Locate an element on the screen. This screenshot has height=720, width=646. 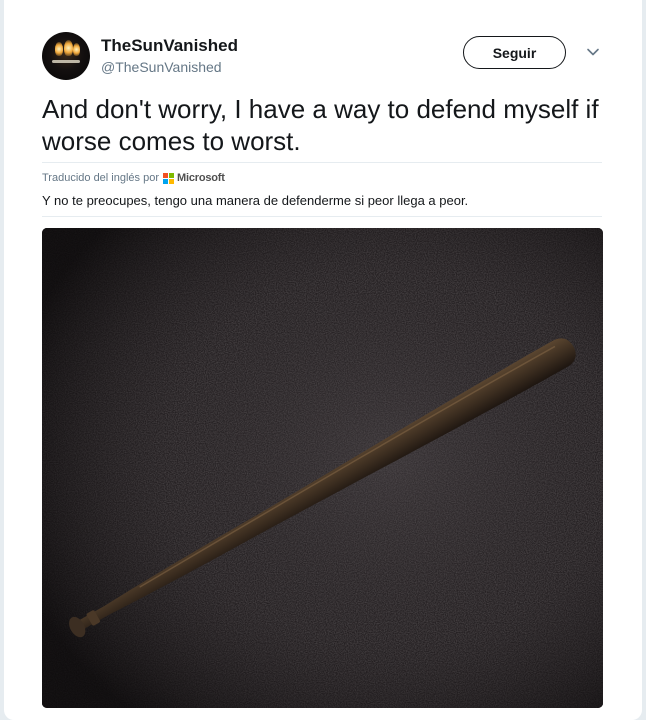
translation-attribution: Traducido del inglés por Microsoft is located at coordinates (133, 178).